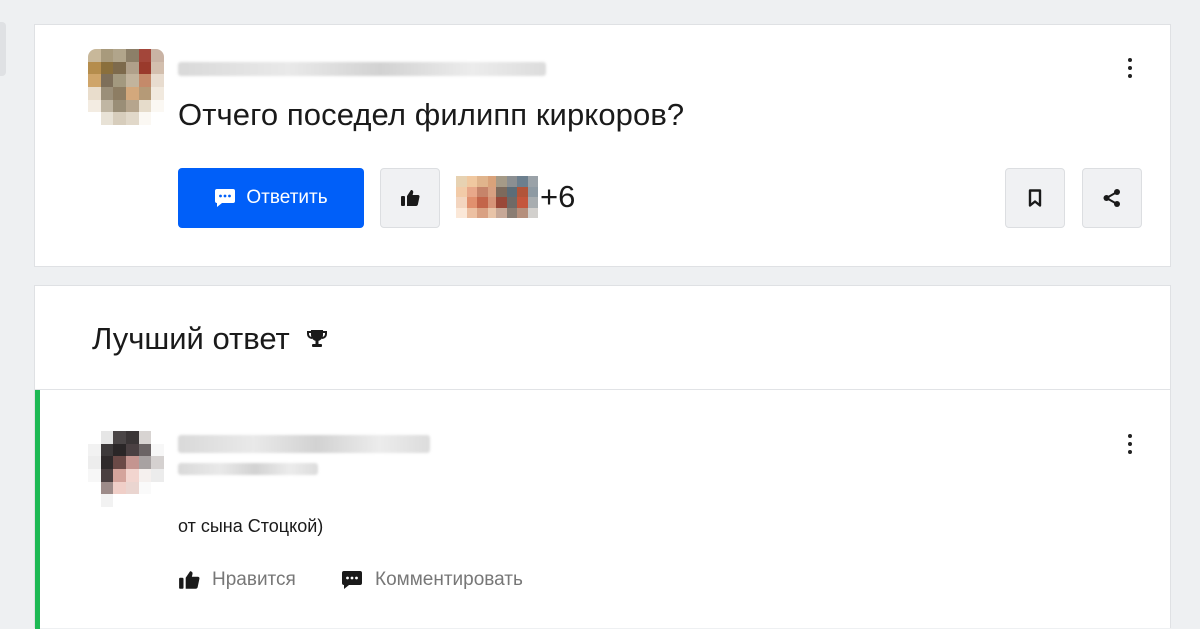  What do you see at coordinates (316, 338) in the screenshot?
I see `trophy-icon` at bounding box center [316, 338].